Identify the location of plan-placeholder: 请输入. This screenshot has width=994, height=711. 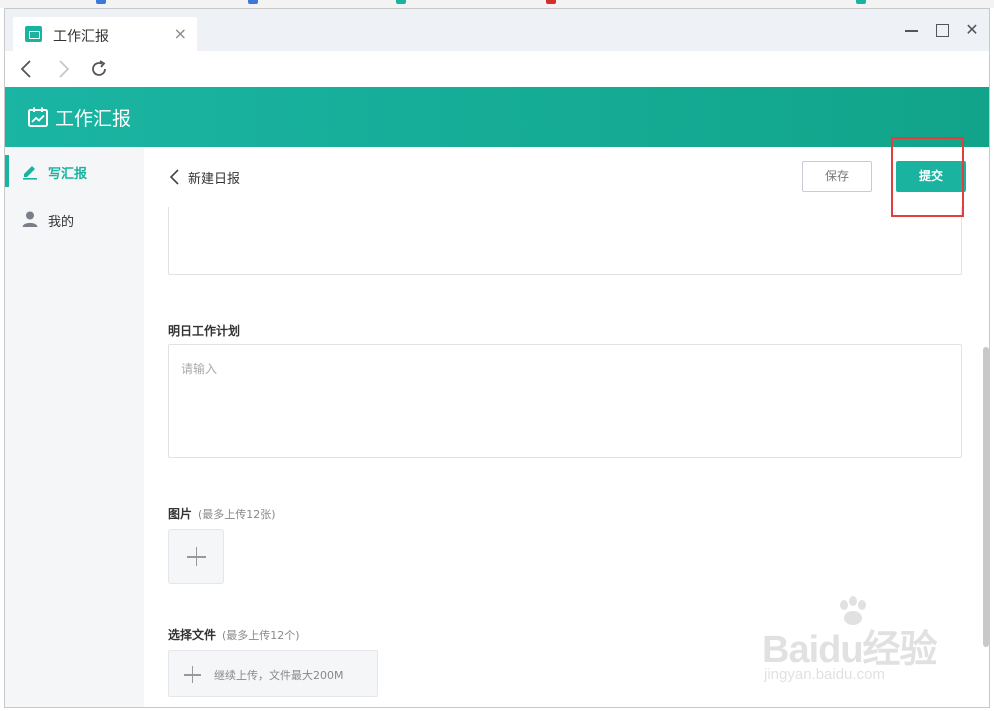
(199, 369).